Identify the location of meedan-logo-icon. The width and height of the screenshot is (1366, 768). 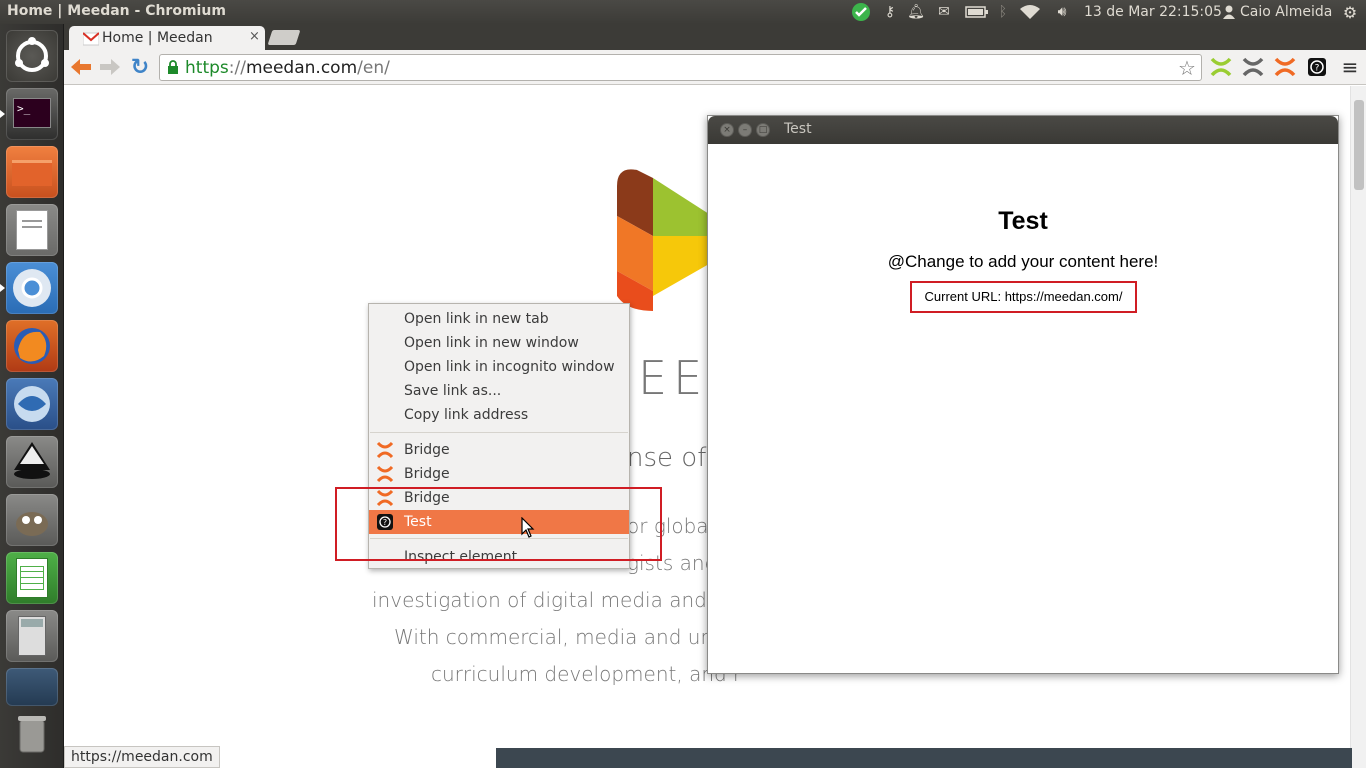
(663, 240).